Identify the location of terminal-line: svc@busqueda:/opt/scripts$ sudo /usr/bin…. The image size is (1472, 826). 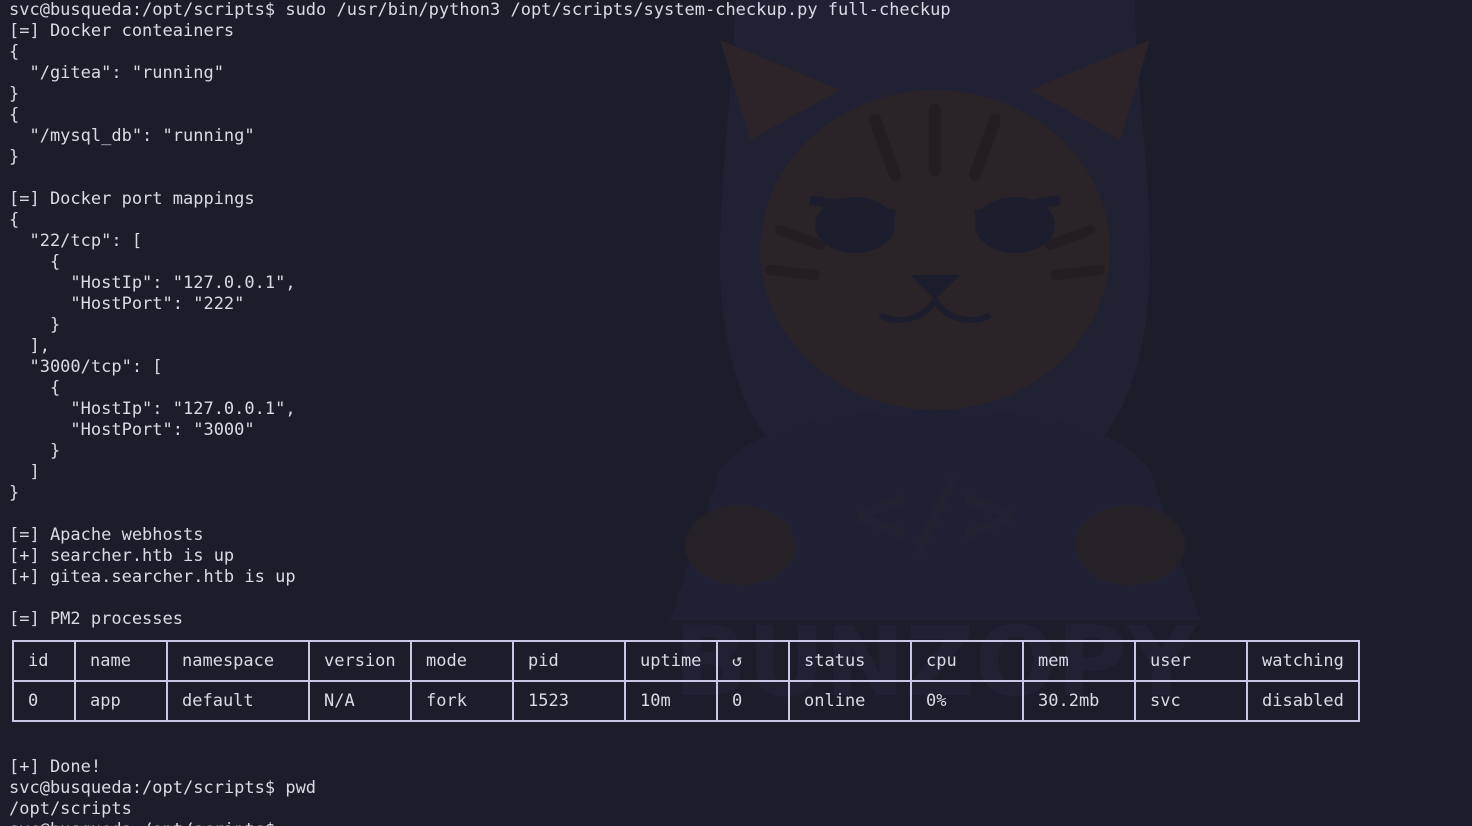
(480, 10).